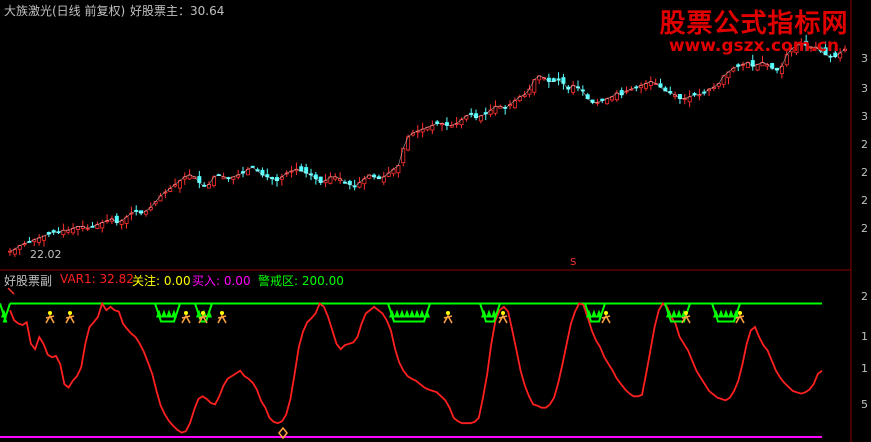 The width and height of the screenshot is (871, 442). Describe the element at coordinates (65, 11) in the screenshot. I see `main-title: 大族激光(日线 前复权)` at that location.